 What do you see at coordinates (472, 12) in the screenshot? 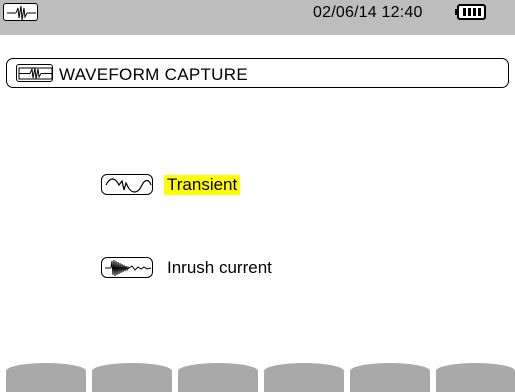
I see `battery-full-icon` at bounding box center [472, 12].